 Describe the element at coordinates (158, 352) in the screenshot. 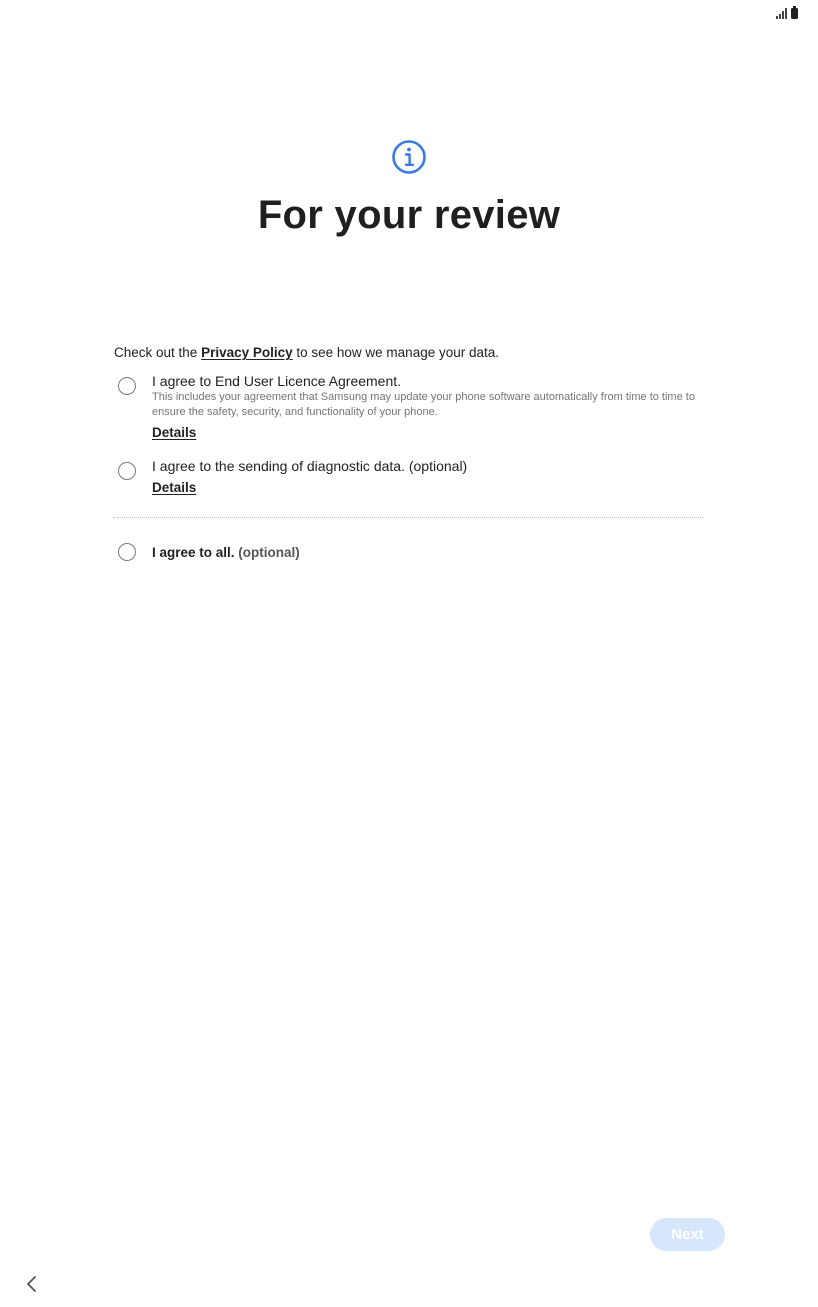

I see `privacy-prefix: Check out the` at that location.